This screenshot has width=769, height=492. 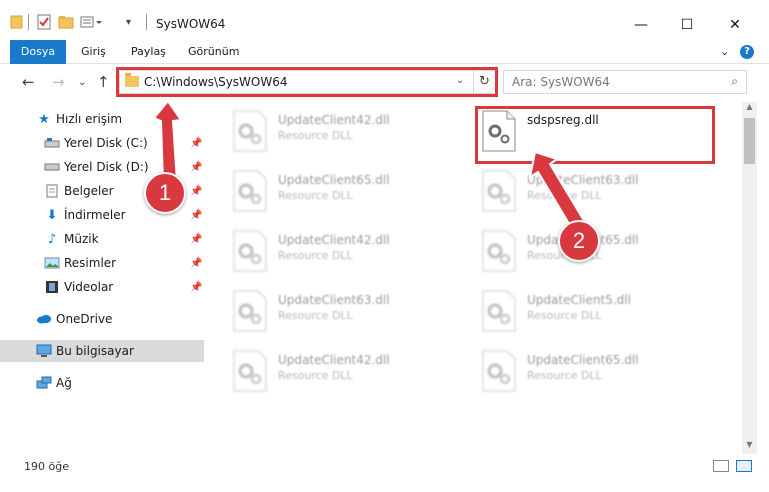 I want to click on callout-badge-1: 1, so click(x=165, y=193).